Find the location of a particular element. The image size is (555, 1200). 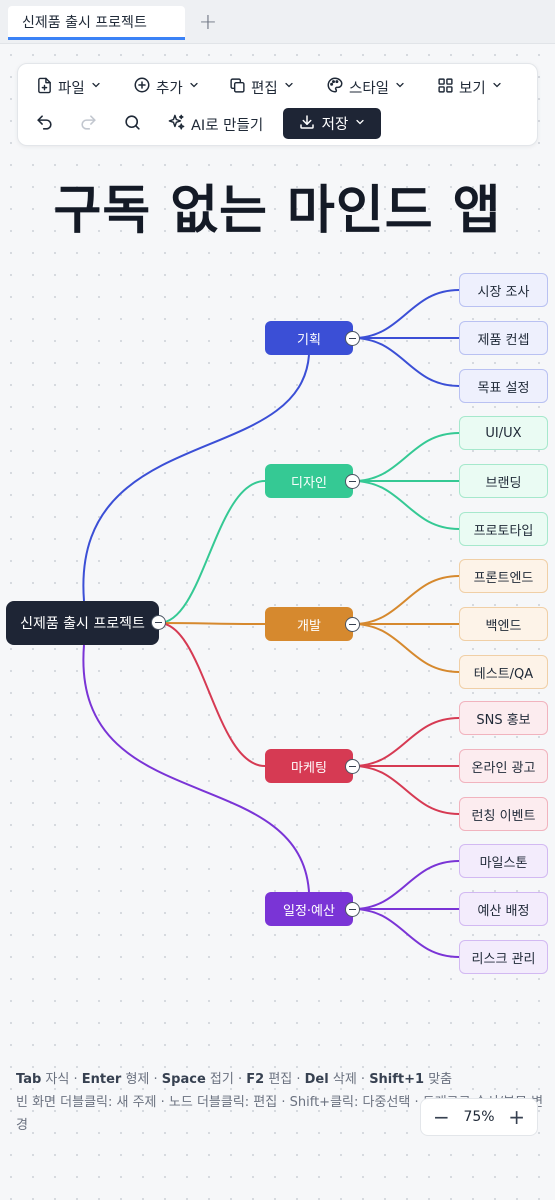

help-key: F2 is located at coordinates (255, 1079).